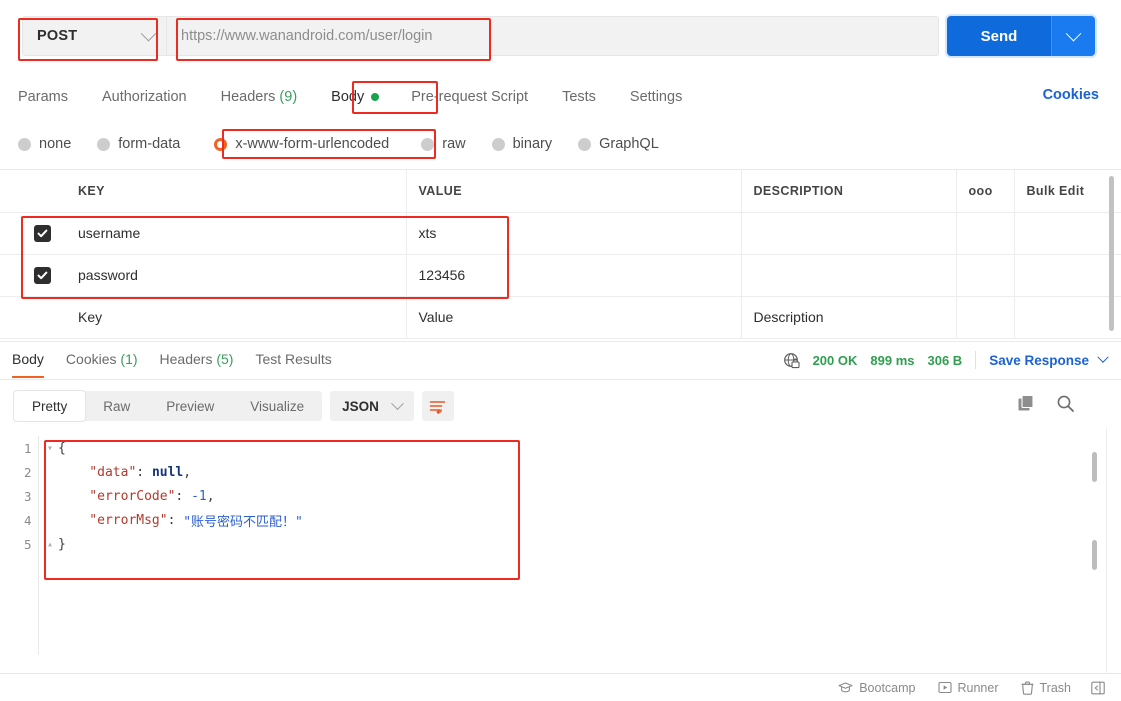  I want to click on send-button-group: Send, so click(1021, 36).